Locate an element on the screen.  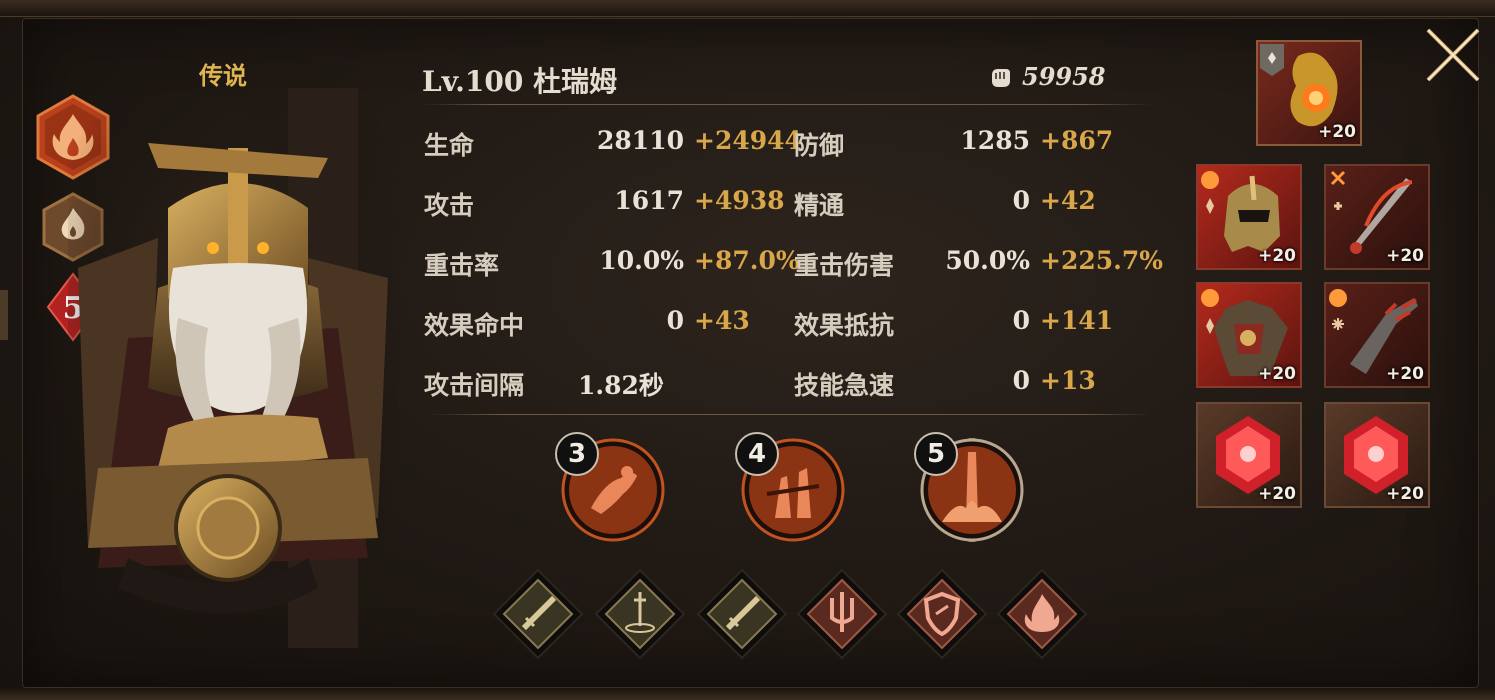
stat-skill-haste: 技能急速 0 +13 is located at coordinates (974, 383).